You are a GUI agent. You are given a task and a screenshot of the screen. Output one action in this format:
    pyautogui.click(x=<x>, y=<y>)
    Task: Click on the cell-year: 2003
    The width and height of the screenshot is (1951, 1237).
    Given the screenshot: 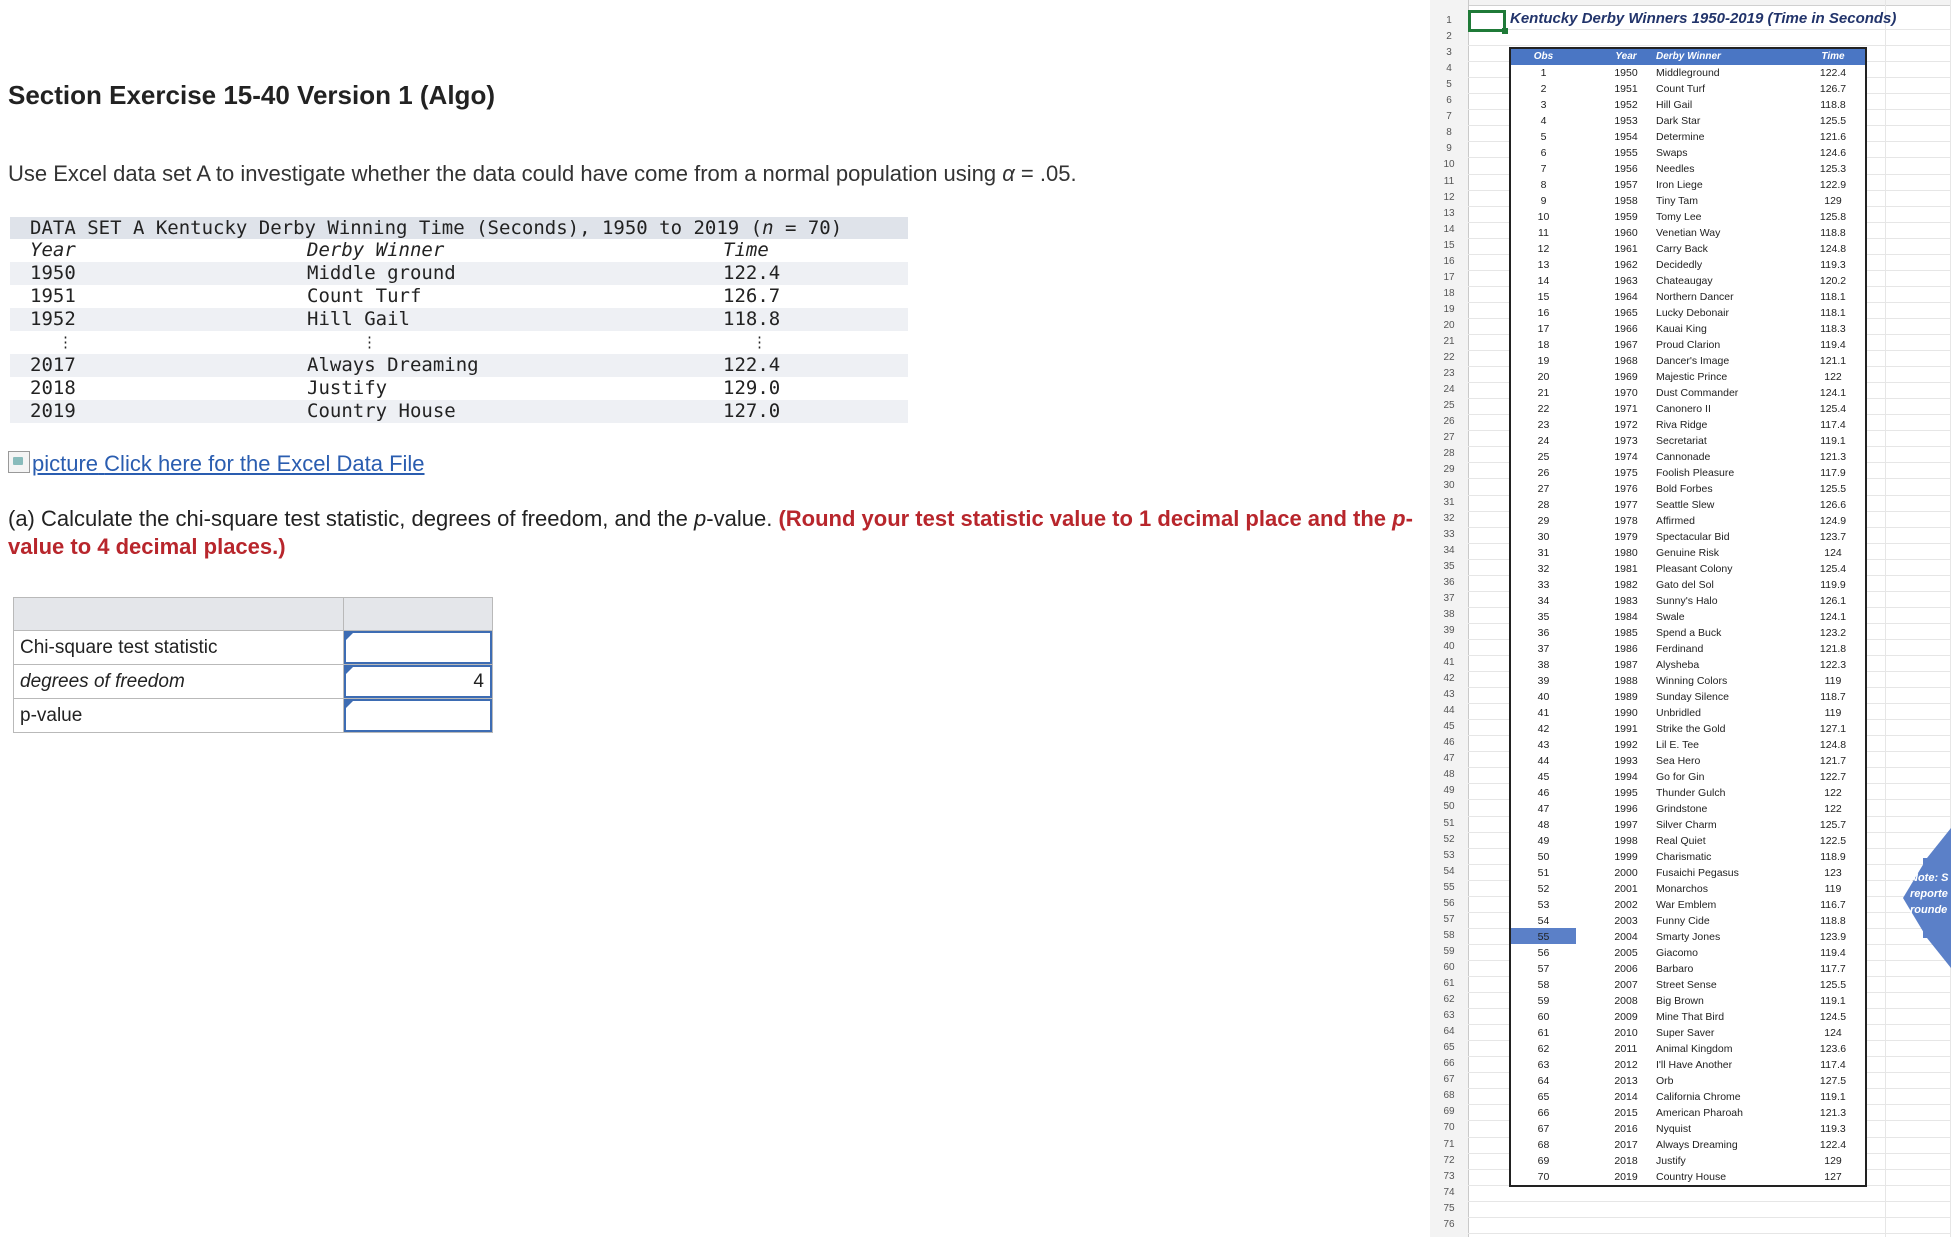 What is the action you would take?
    pyautogui.click(x=1626, y=921)
    